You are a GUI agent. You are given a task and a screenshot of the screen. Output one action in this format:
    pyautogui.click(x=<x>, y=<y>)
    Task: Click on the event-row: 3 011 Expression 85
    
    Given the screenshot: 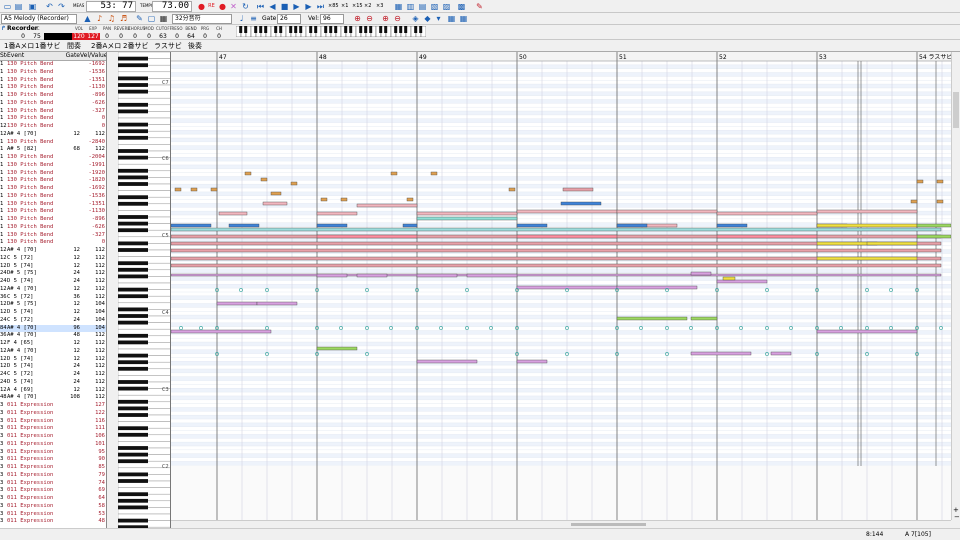 What is the action you would take?
    pyautogui.click(x=53, y=468)
    